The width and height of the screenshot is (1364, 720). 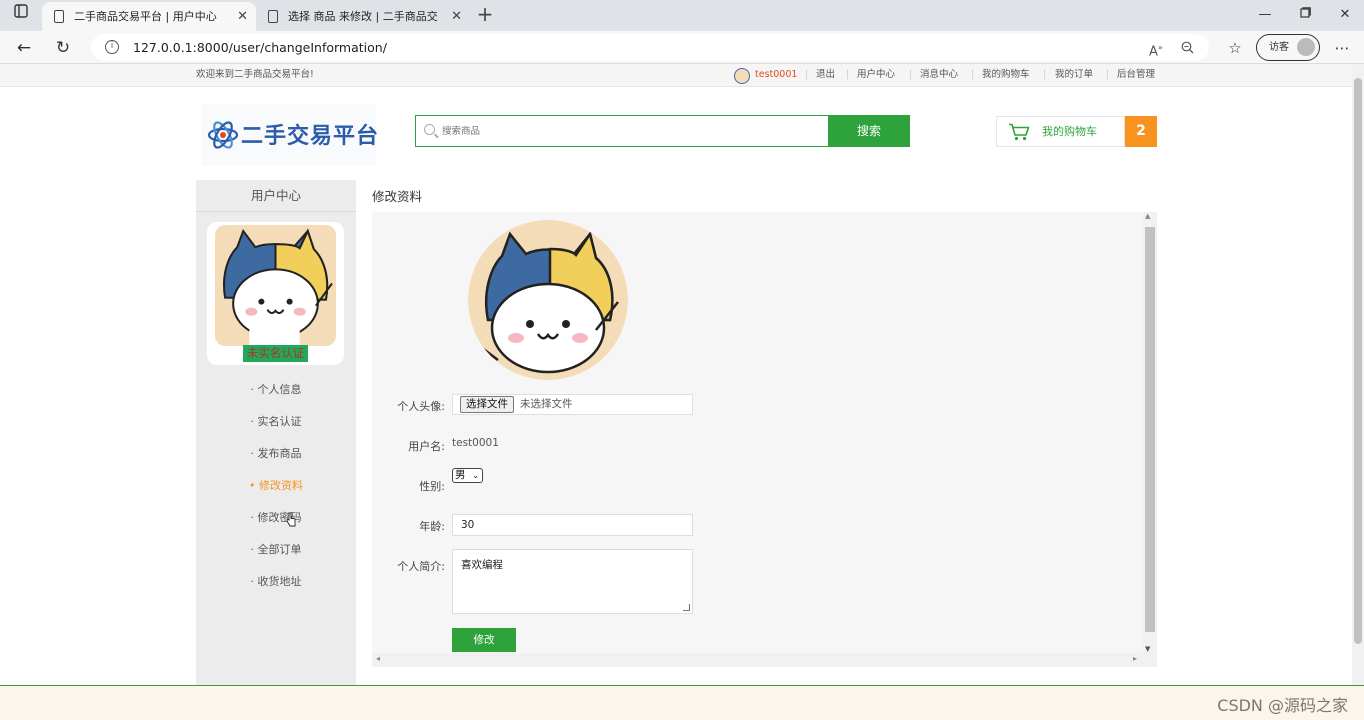 What do you see at coordinates (276, 582) in the screenshot?
I see `sidebar-item-shipping-address: · 收货地址` at bounding box center [276, 582].